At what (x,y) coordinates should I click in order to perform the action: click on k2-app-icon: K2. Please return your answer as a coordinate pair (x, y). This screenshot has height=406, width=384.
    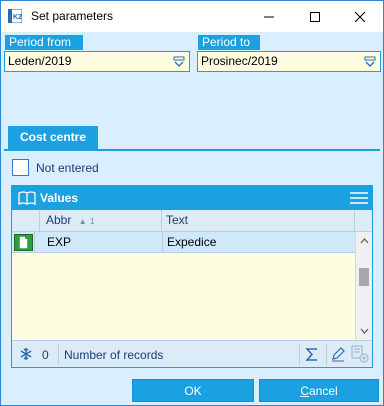
    Looking at the image, I should click on (15, 16).